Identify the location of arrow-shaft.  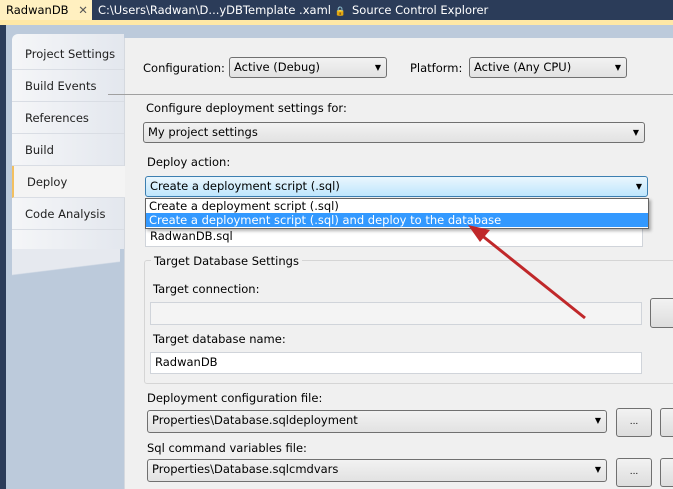
(532, 276).